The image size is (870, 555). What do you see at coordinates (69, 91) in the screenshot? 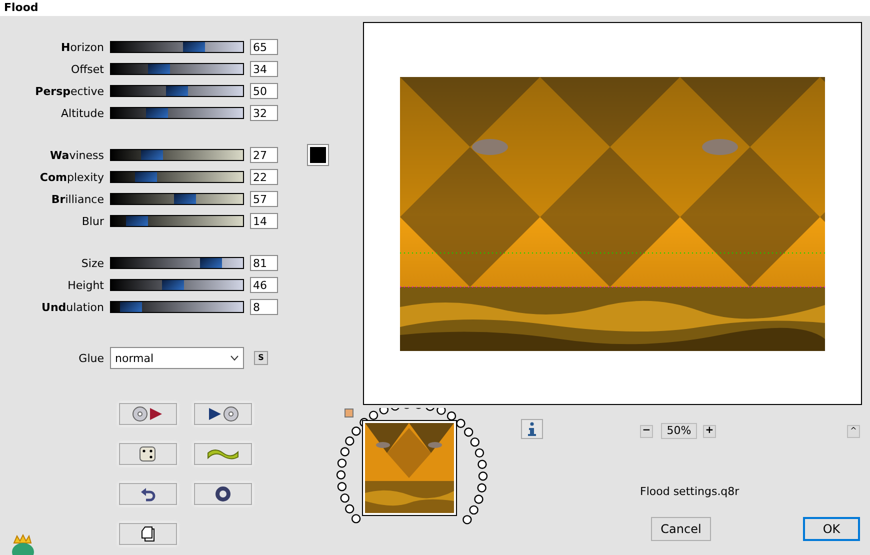
I see `slider-label: Perspective` at bounding box center [69, 91].